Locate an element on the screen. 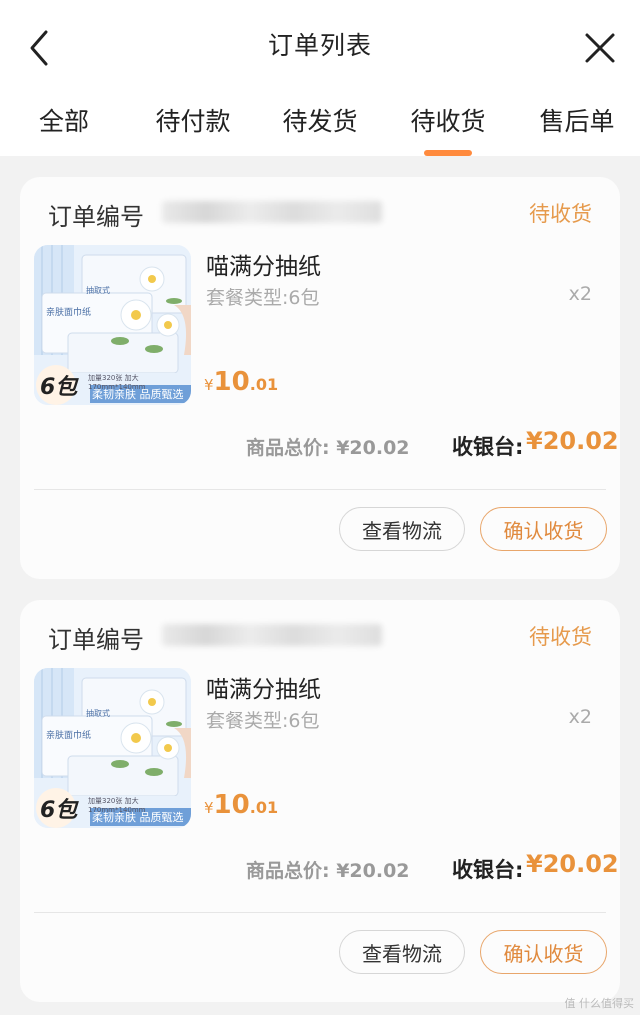 The image size is (640, 1015). header-bar: 订单列表 is located at coordinates (320, 44).